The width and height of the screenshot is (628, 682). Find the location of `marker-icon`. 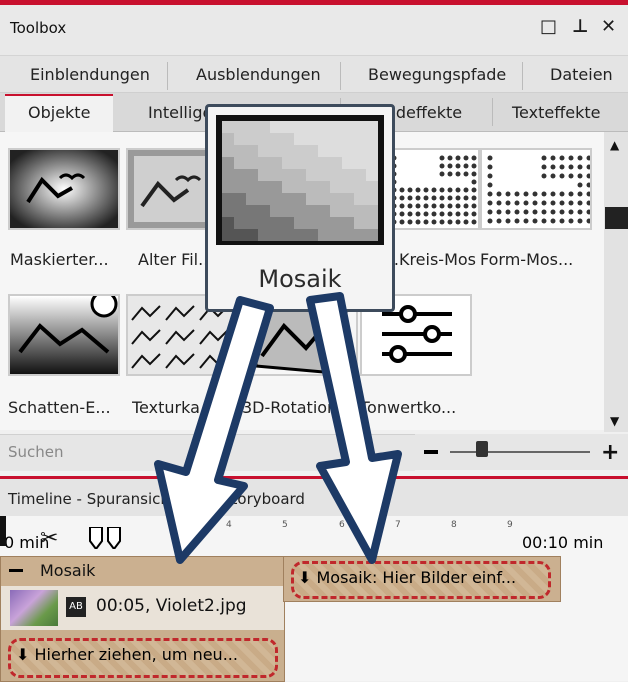

marker-icon is located at coordinates (105, 538).